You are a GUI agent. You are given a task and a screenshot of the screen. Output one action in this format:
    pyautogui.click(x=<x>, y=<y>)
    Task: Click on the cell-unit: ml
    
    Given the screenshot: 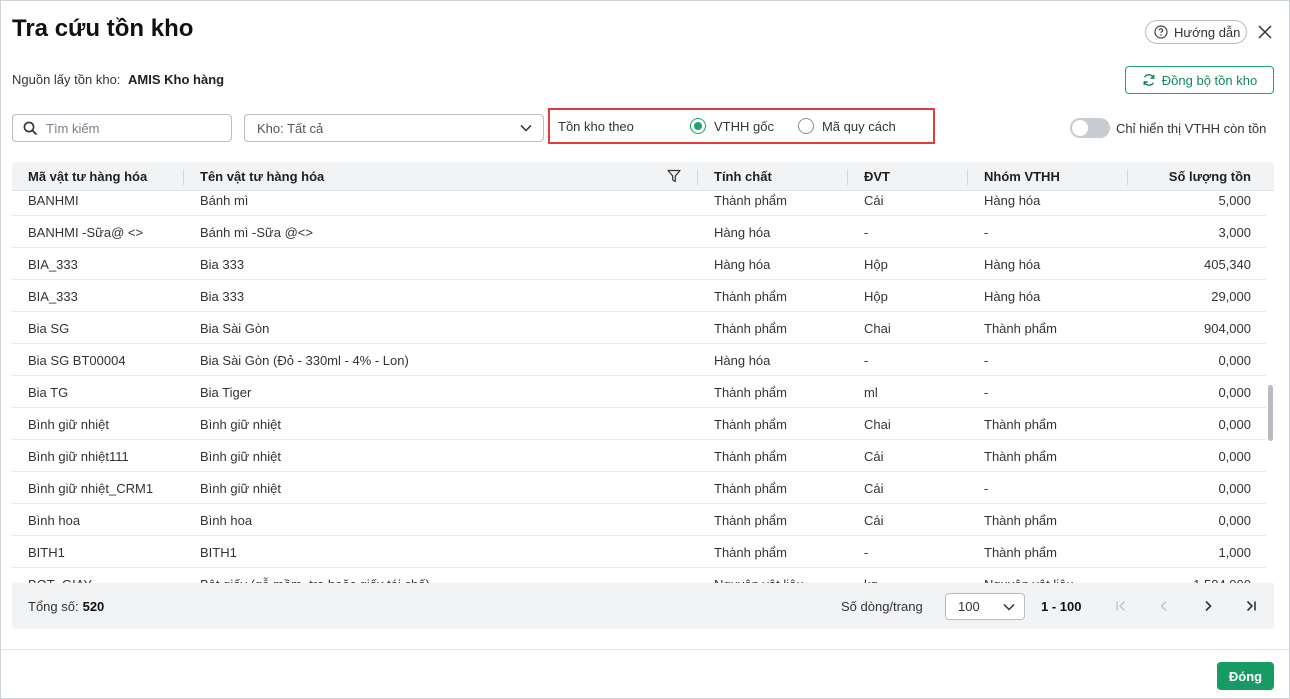 What is the action you would take?
    pyautogui.click(x=871, y=392)
    